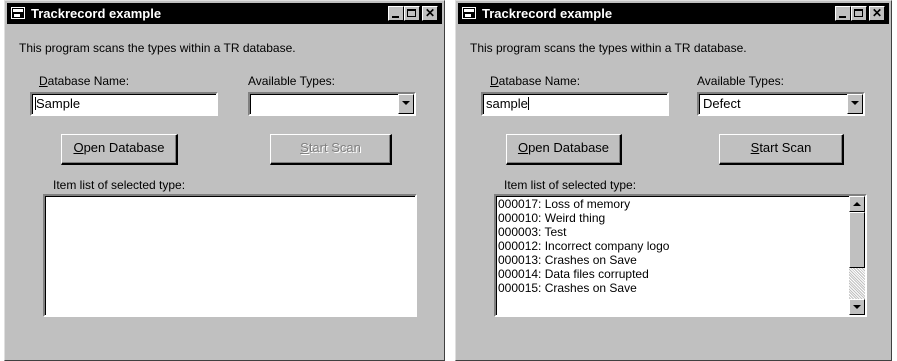  What do you see at coordinates (857, 240) in the screenshot?
I see `scroll-thumb` at bounding box center [857, 240].